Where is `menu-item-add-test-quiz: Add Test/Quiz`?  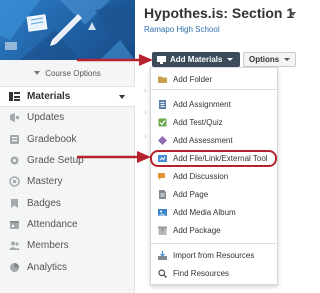
menu-item-add-test-quiz: Add Test/Quiz is located at coordinates (214, 122).